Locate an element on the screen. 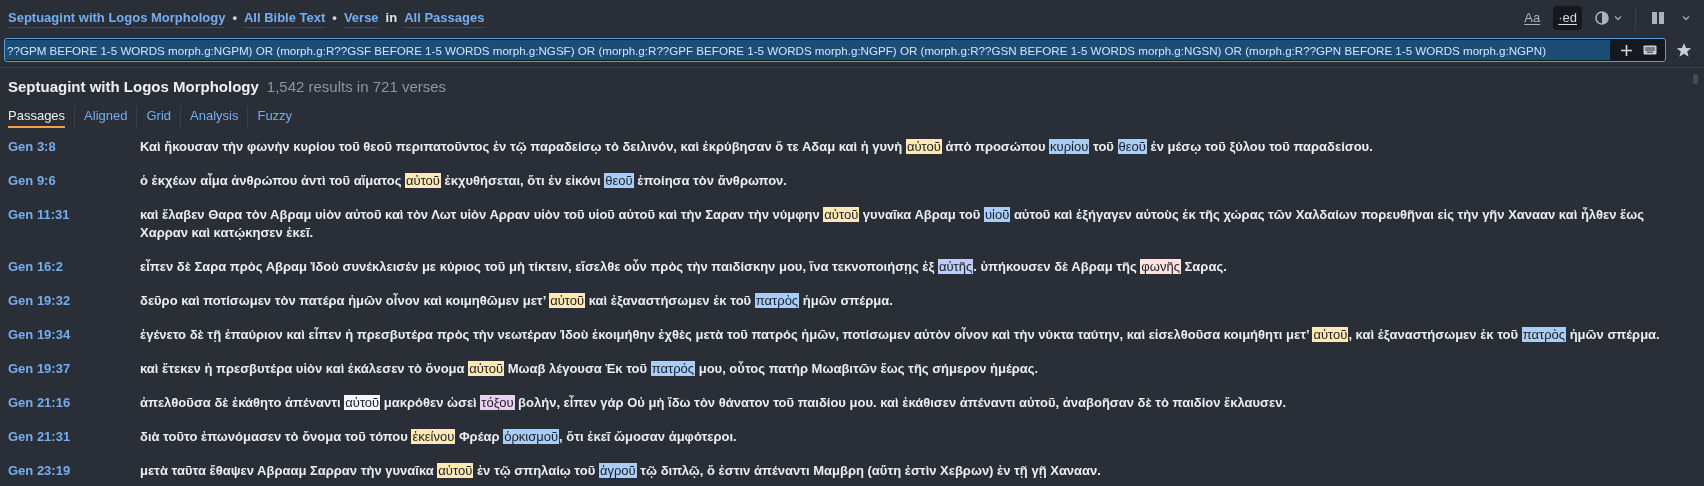 This screenshot has width=1704, height=486. breadcrumb-link: Verse is located at coordinates (361, 18).